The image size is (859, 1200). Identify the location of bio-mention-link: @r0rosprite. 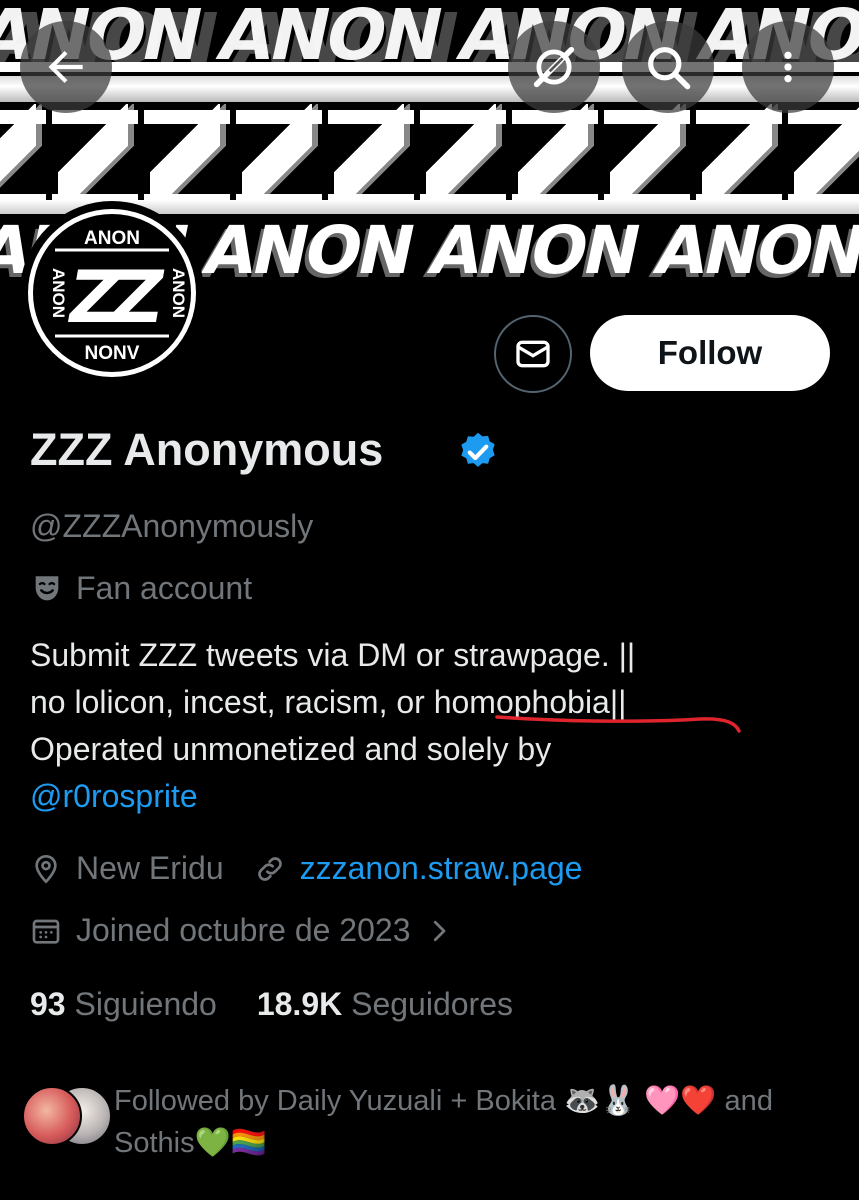
(430, 796).